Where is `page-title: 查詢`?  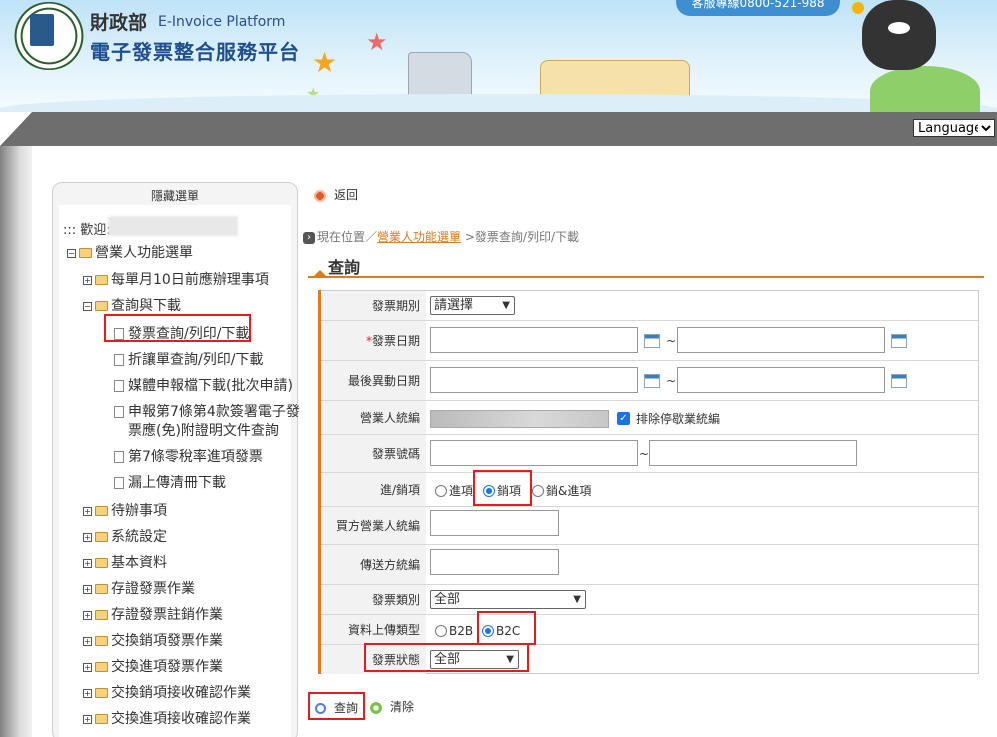
page-title: 查詢 is located at coordinates (344, 267).